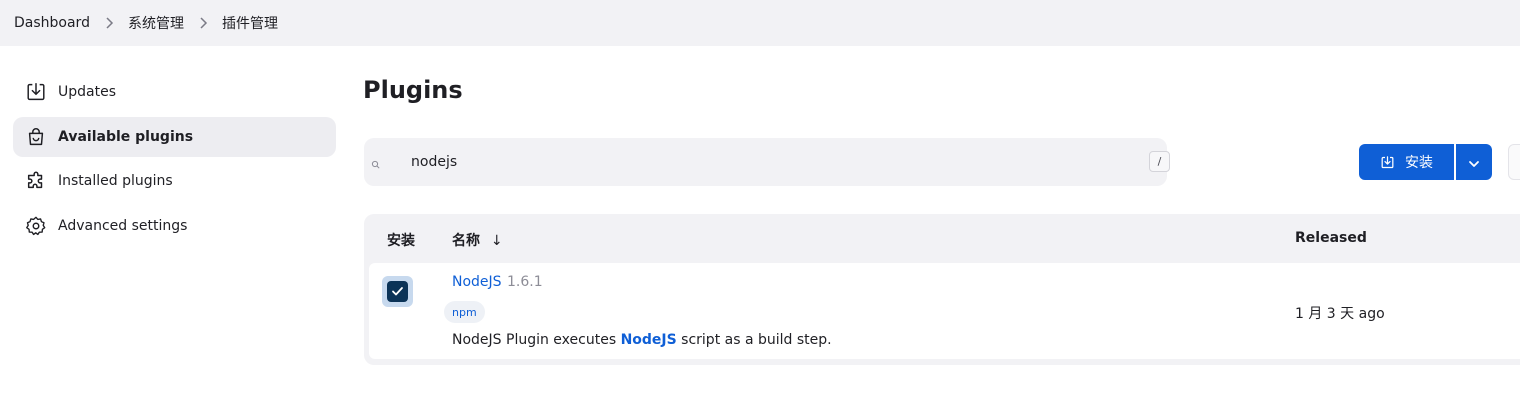 The width and height of the screenshot is (1520, 419). I want to click on checkmark-icon, so click(397, 291).